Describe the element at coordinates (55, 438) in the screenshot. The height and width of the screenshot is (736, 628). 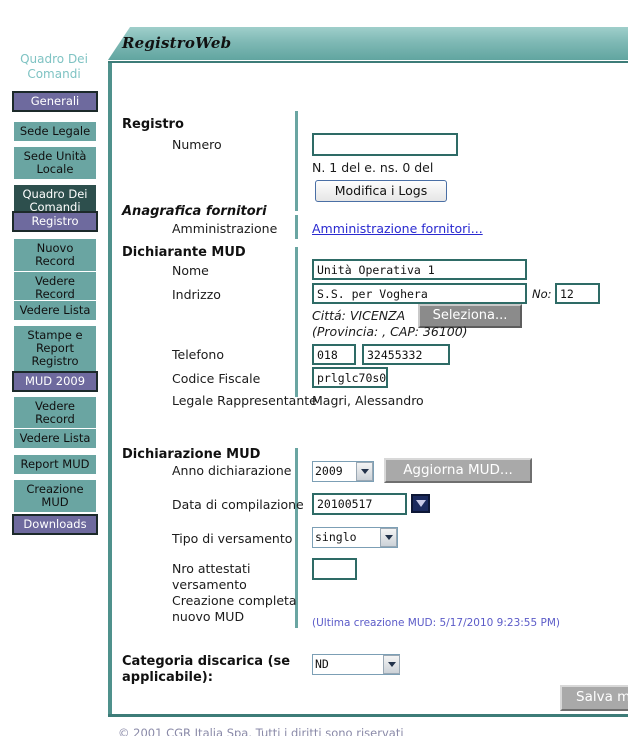
I see `sidebar-item-vedere-lista-2: Vedere Lista` at that location.